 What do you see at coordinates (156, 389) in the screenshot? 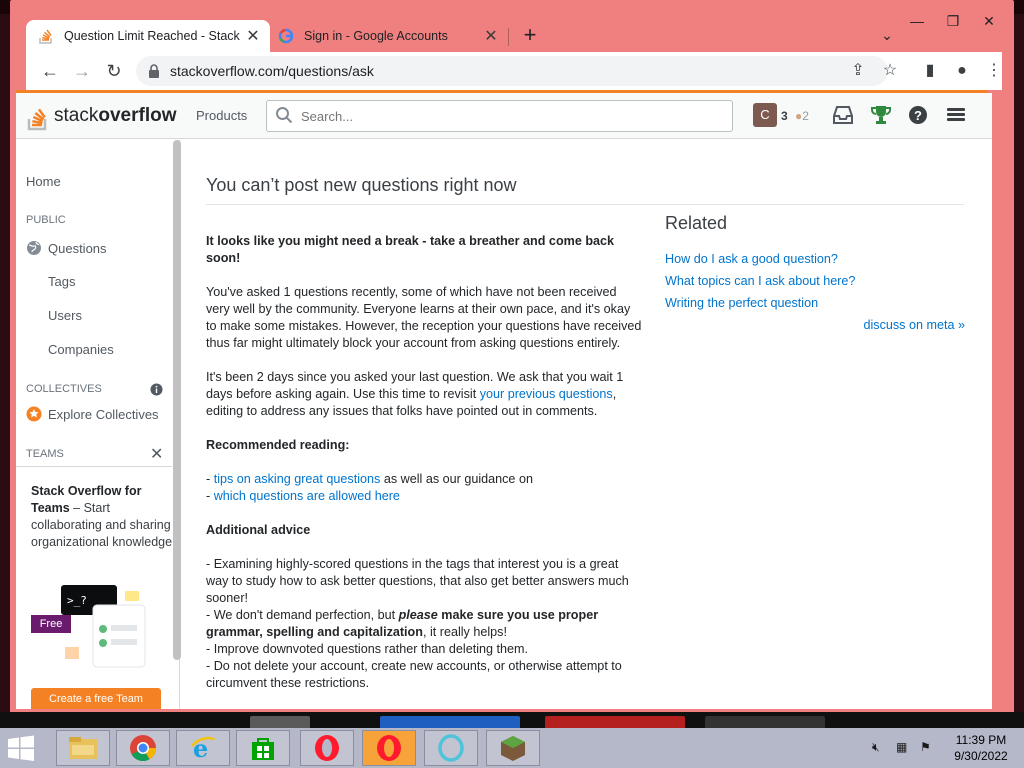
I see `info-icon` at bounding box center [156, 389].